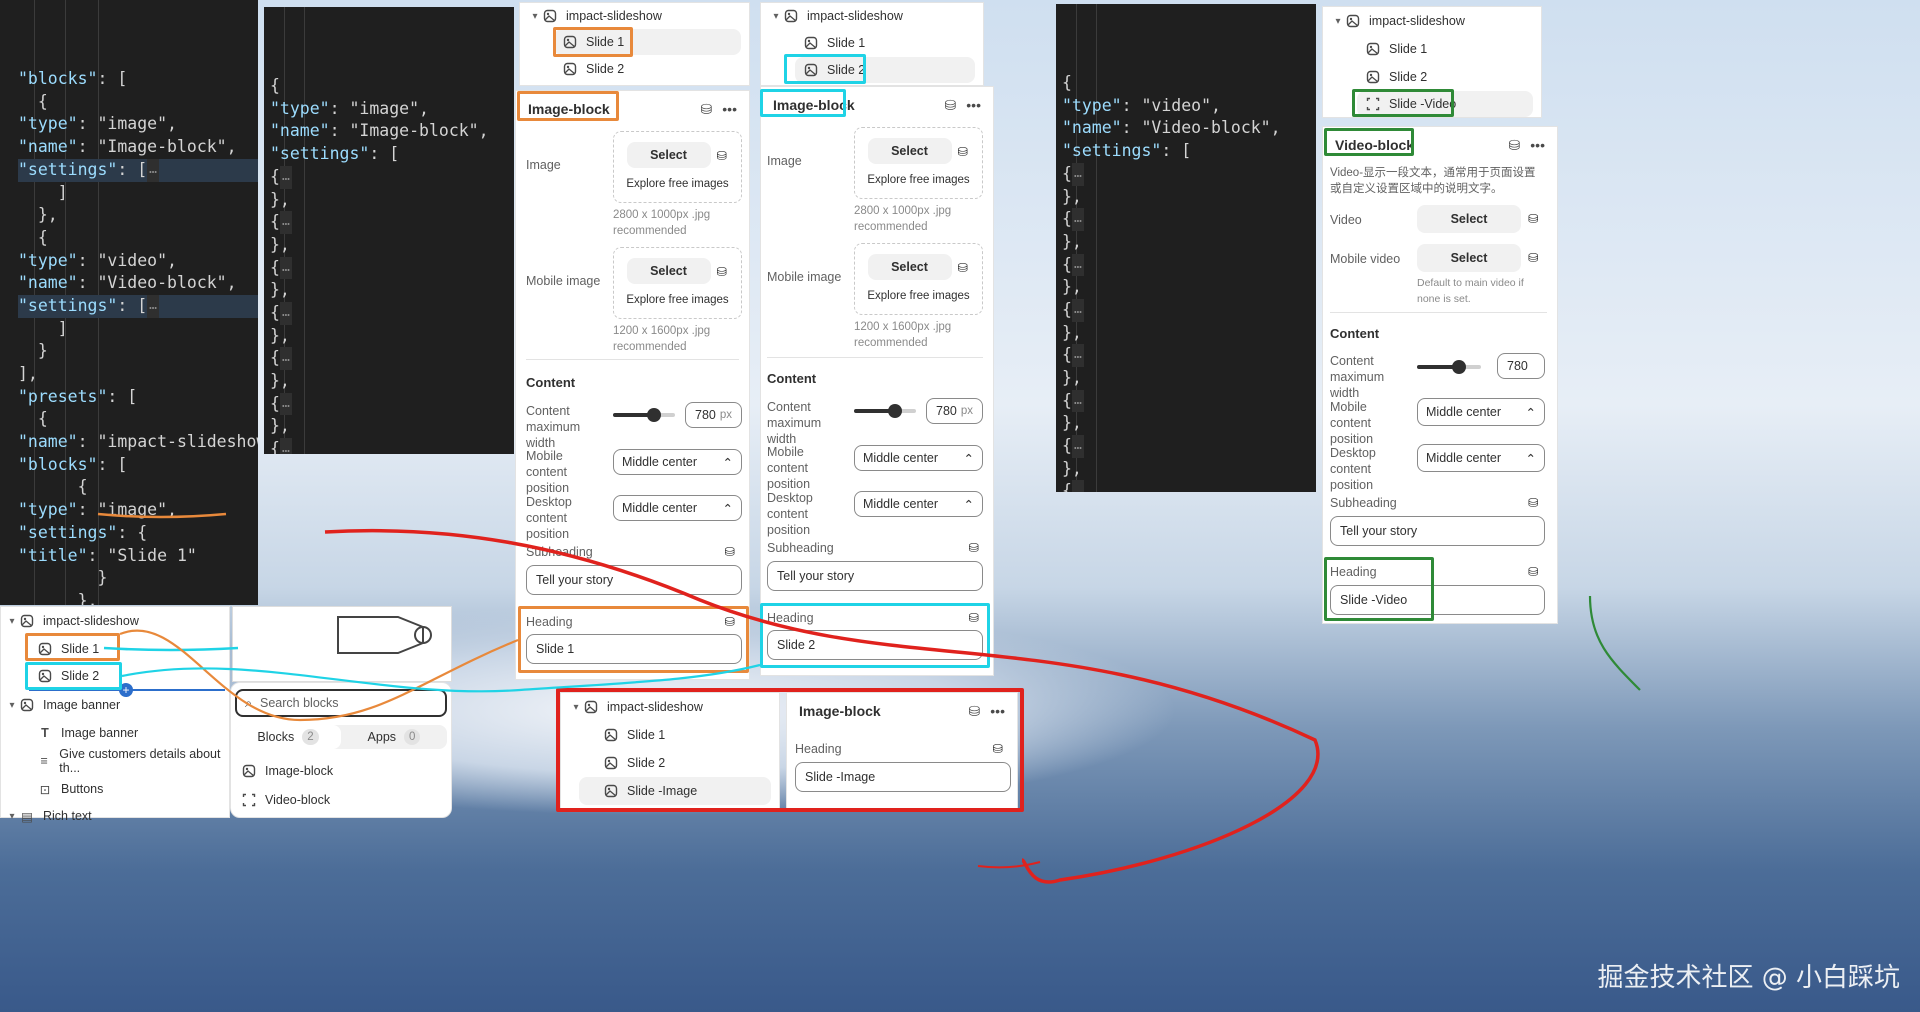 The image size is (1920, 1012). I want to click on connector-cyan, so click(441, 678).